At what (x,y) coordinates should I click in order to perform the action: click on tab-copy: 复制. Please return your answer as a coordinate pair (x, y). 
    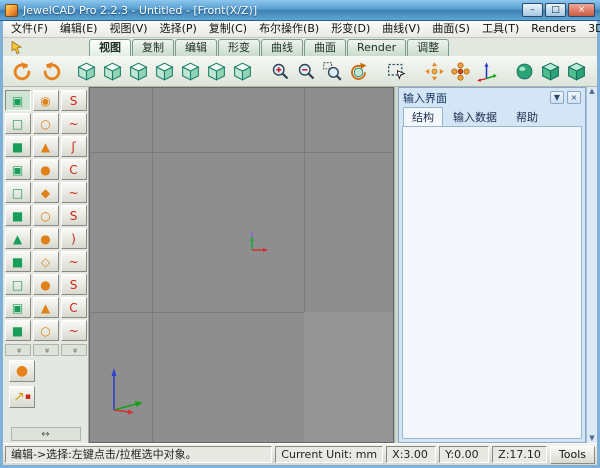
    Looking at the image, I should click on (153, 47).